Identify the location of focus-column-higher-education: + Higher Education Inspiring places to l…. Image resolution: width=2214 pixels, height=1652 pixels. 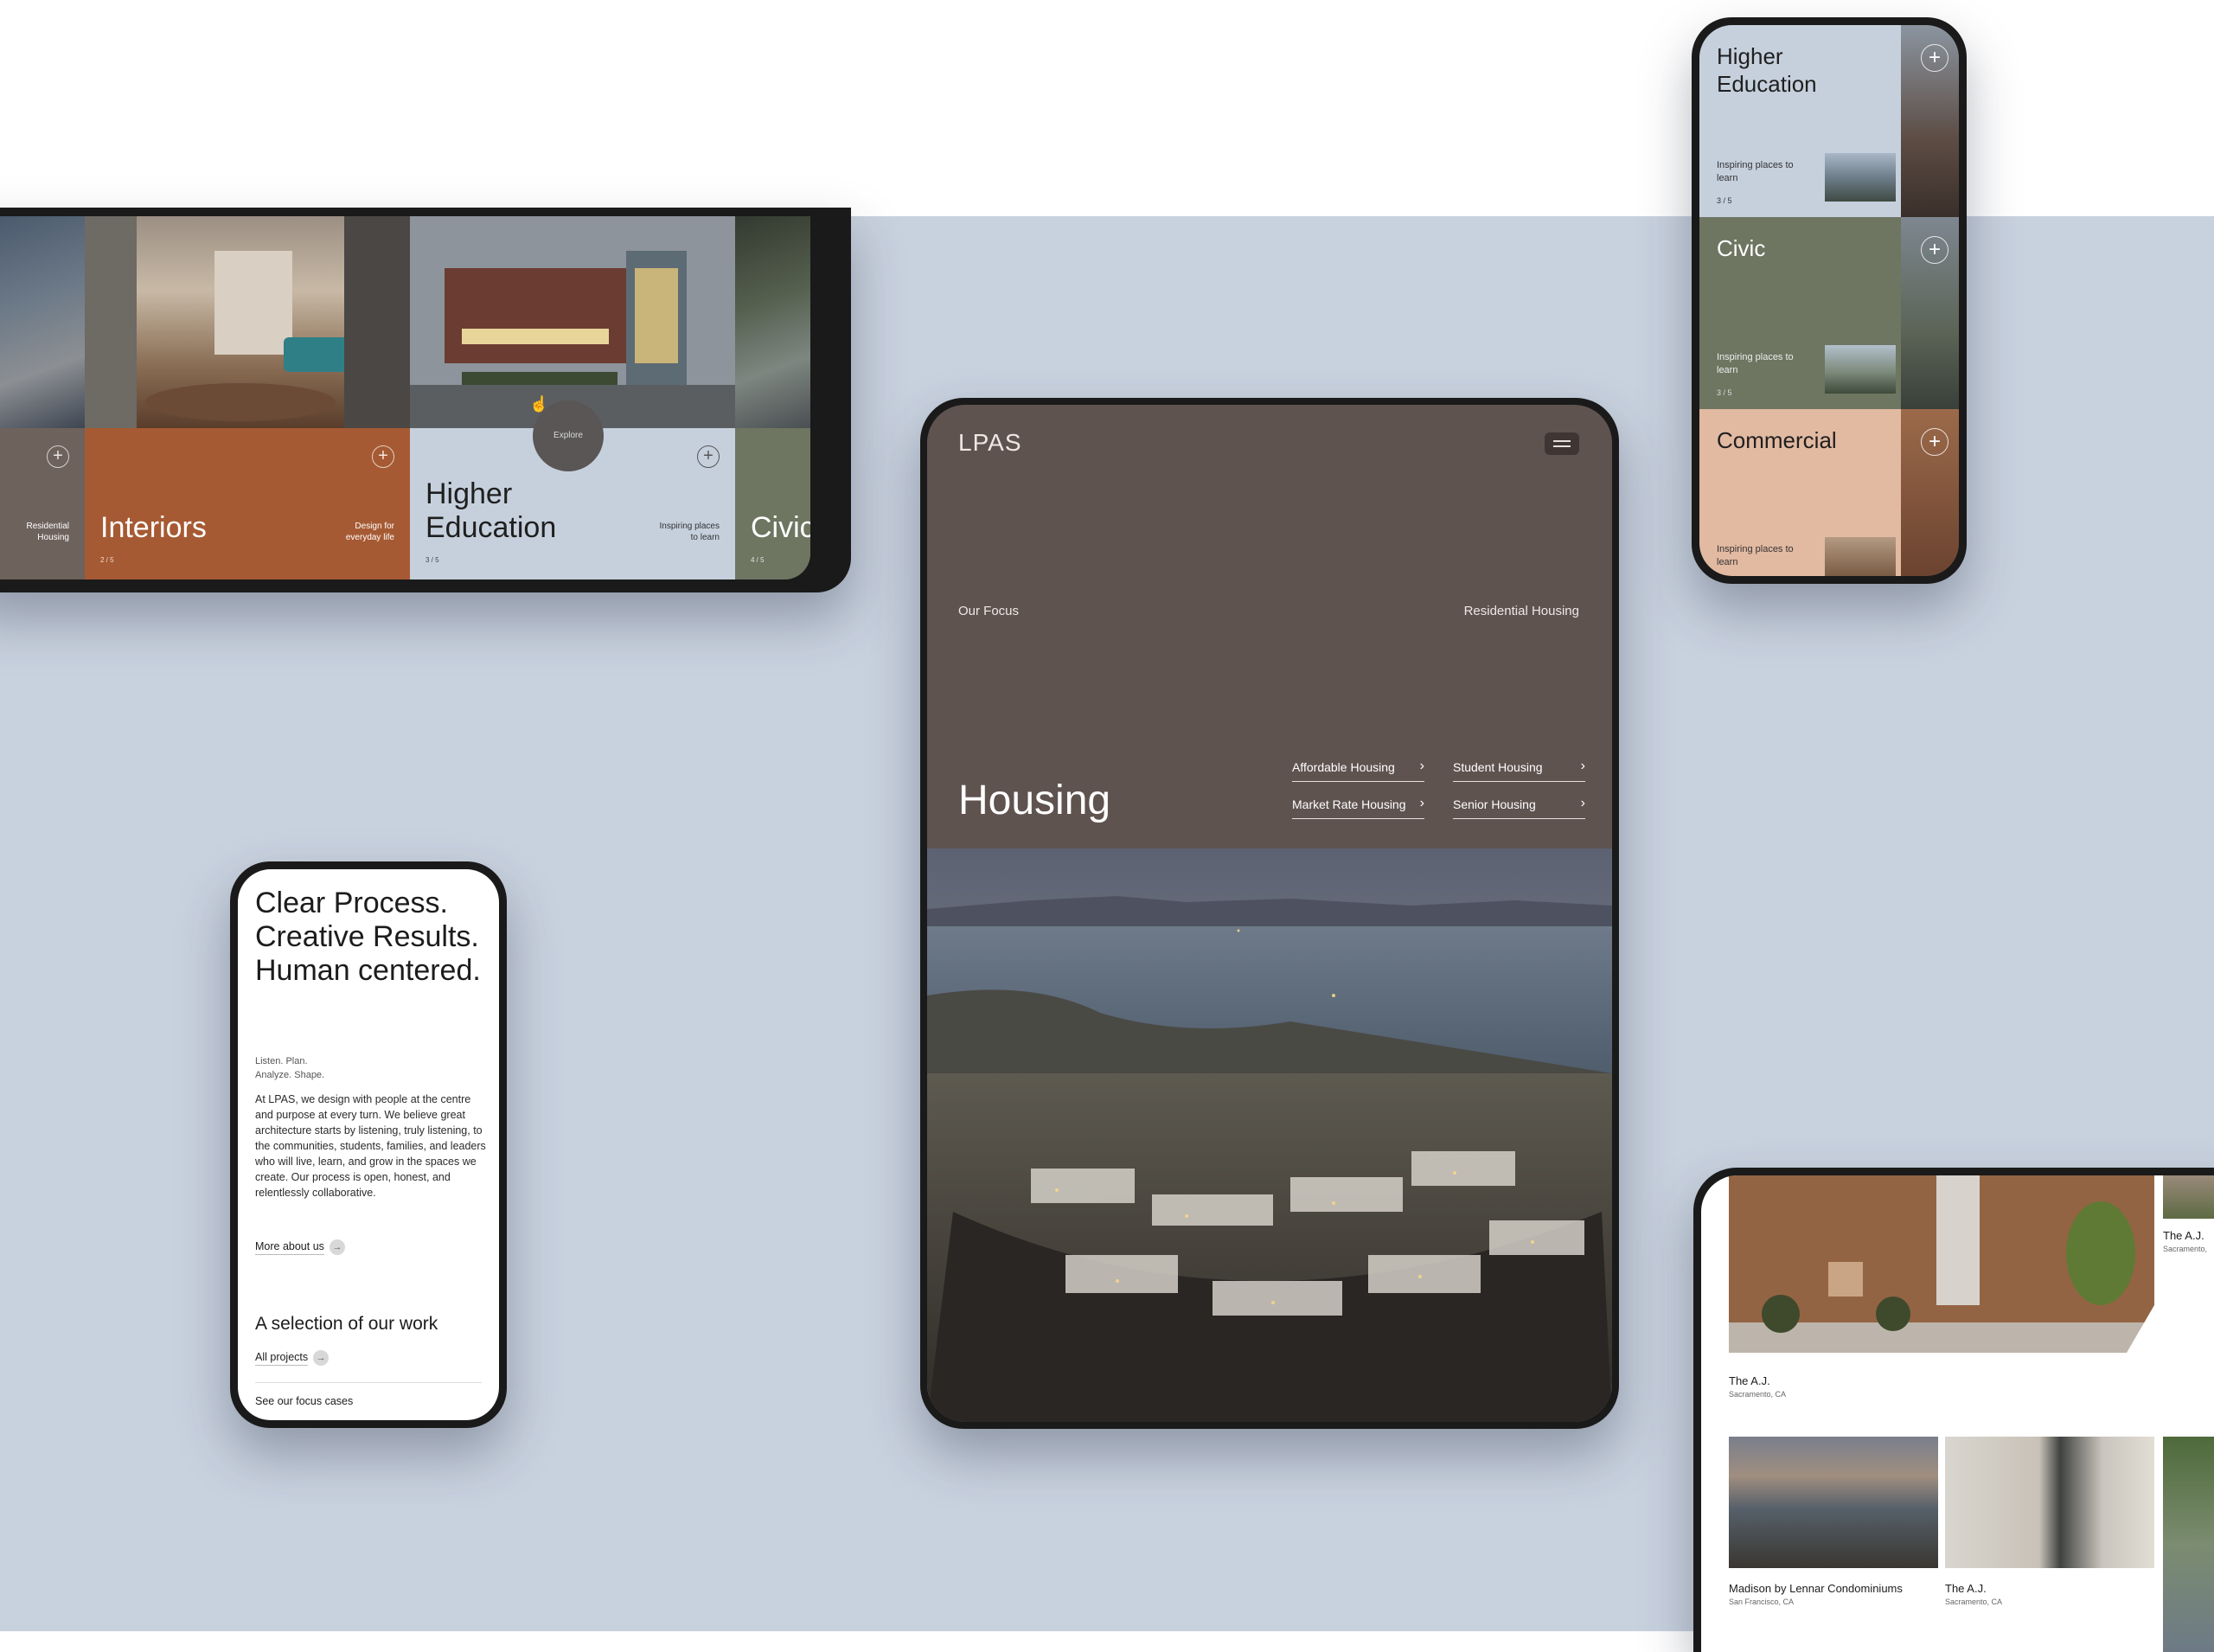
(572, 397).